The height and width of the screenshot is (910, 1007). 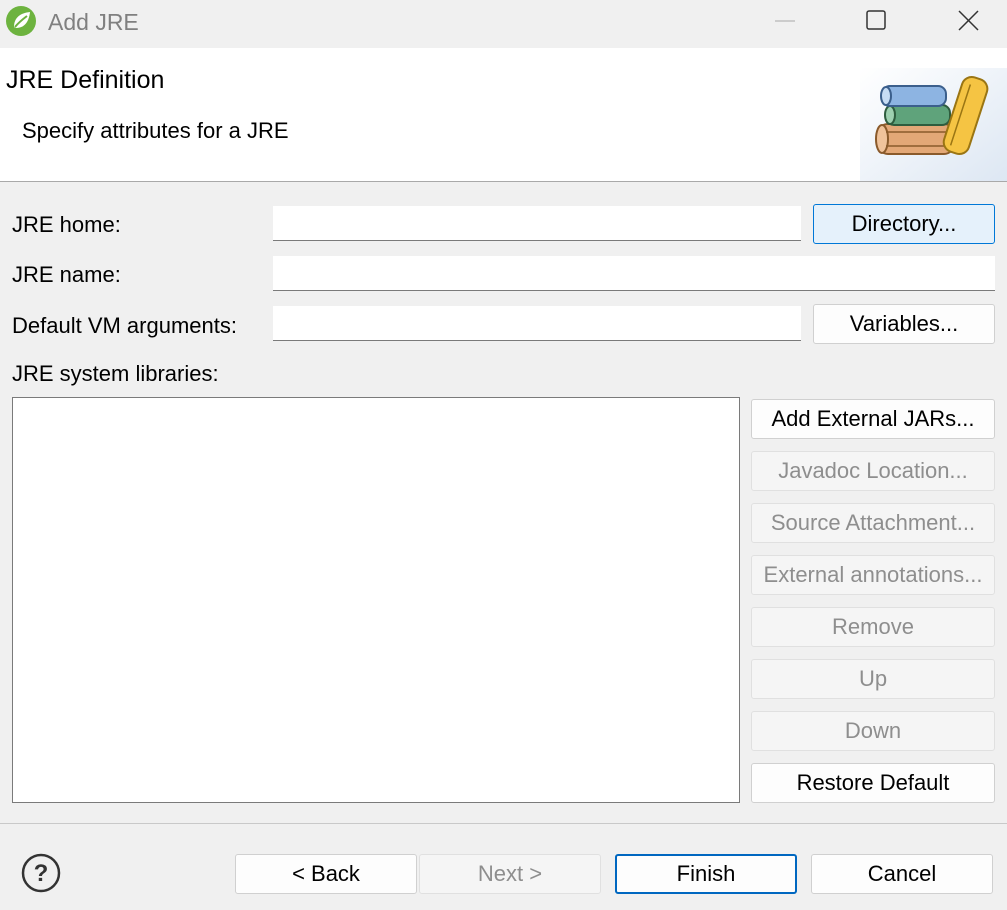 What do you see at coordinates (933, 124) in the screenshot?
I see `books-icon` at bounding box center [933, 124].